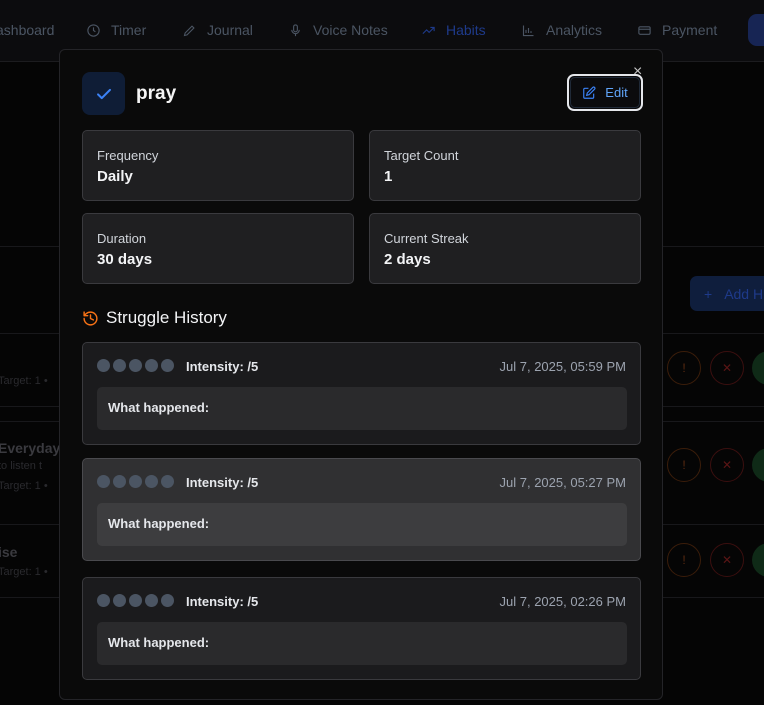  What do you see at coordinates (115, 176) in the screenshot?
I see `stat-value: Daily` at bounding box center [115, 176].